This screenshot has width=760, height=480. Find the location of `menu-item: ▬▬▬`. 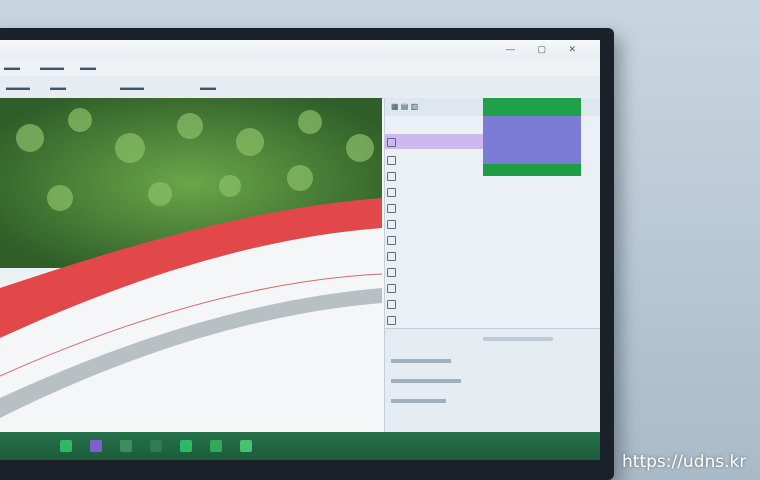

menu-item: ▬▬▬ is located at coordinates (52, 67).